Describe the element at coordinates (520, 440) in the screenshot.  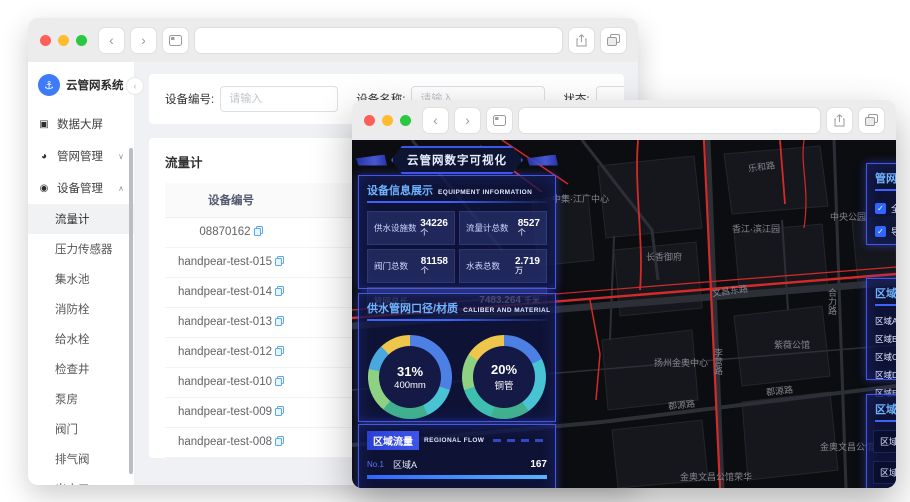
I see `title-dashes-decoration` at that location.